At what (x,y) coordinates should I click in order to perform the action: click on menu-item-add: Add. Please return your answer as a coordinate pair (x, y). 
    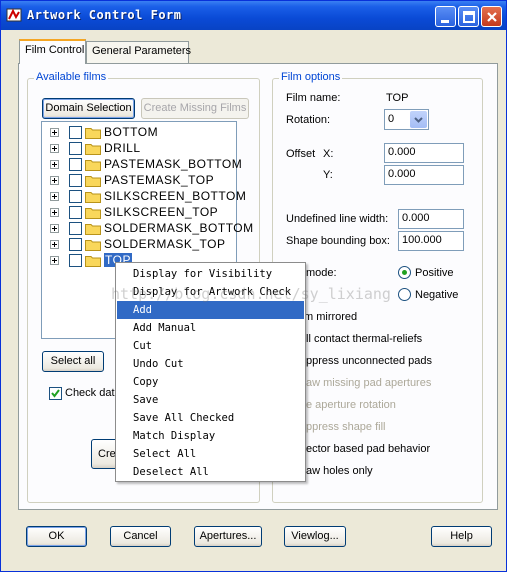
    Looking at the image, I should click on (210, 310).